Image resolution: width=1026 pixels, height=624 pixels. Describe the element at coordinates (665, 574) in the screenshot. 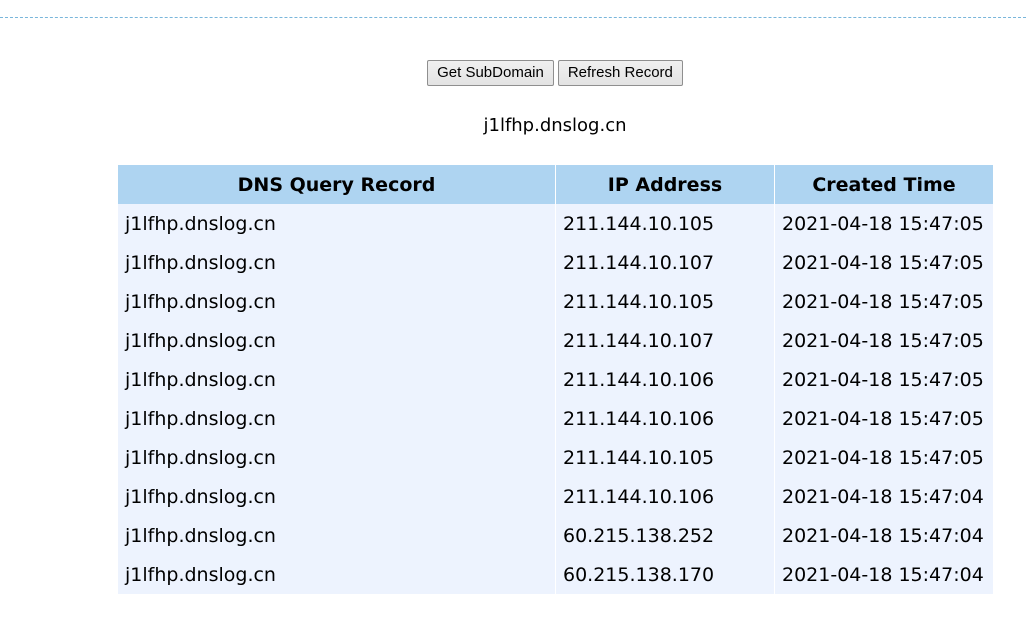

I see `ip-address-cell: 60.215.138.170` at that location.